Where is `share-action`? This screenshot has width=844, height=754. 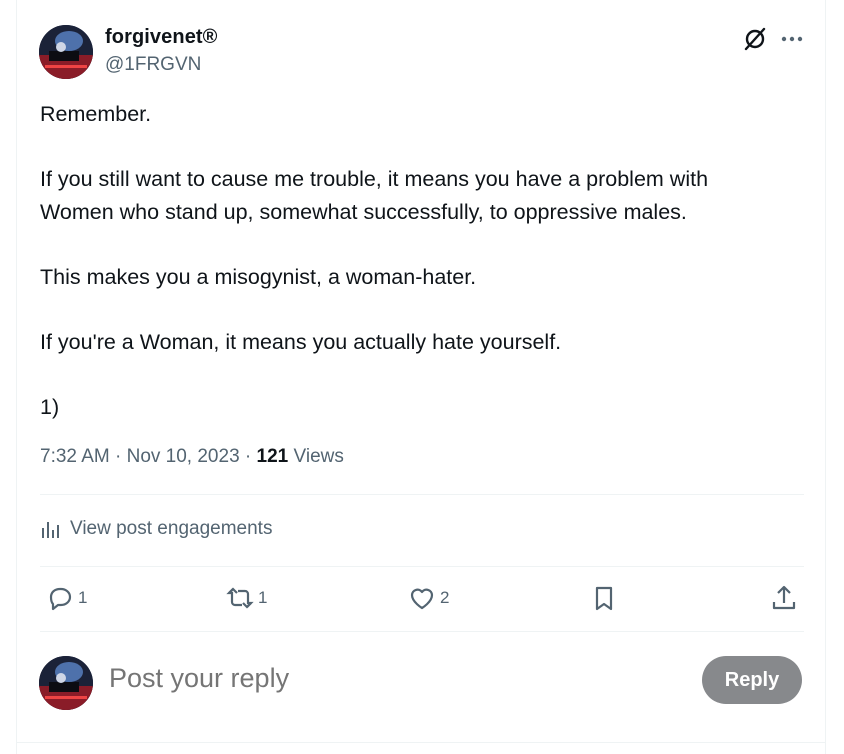
share-action is located at coordinates (784, 598).